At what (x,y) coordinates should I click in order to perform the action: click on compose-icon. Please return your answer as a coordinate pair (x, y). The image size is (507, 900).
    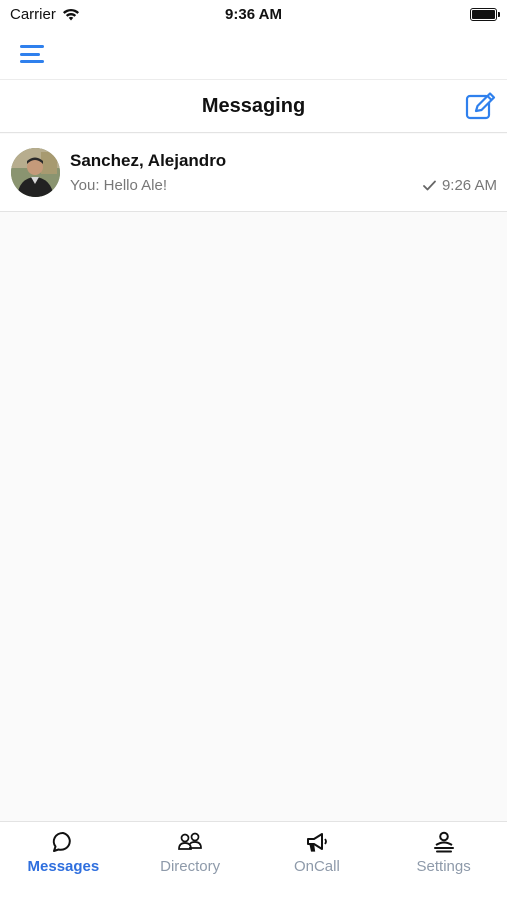
    Looking at the image, I should click on (480, 106).